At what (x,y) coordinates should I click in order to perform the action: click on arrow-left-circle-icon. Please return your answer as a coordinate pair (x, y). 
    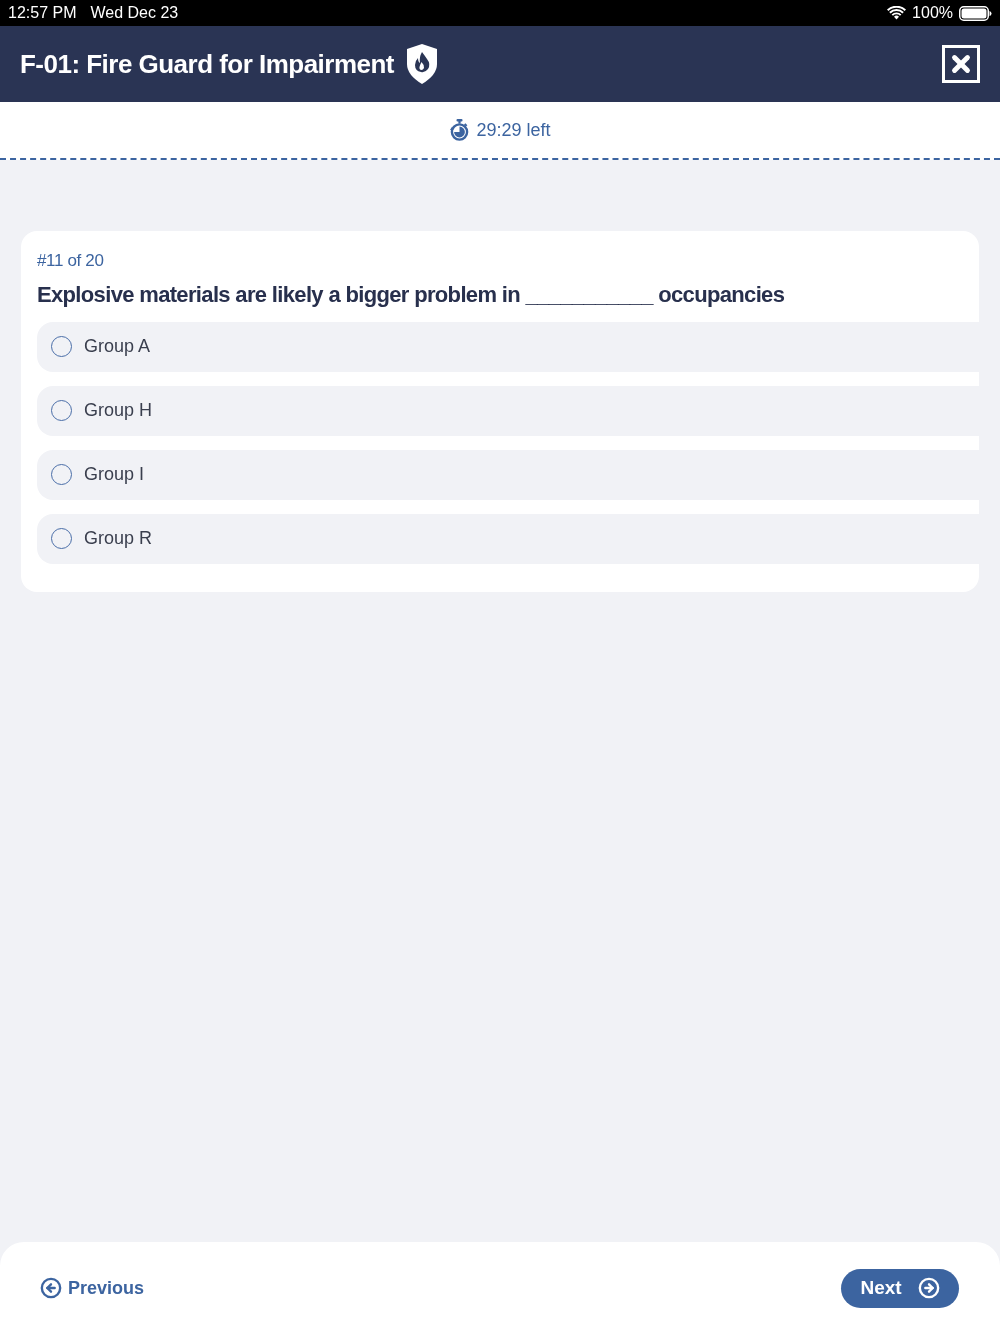
    Looking at the image, I should click on (51, 1288).